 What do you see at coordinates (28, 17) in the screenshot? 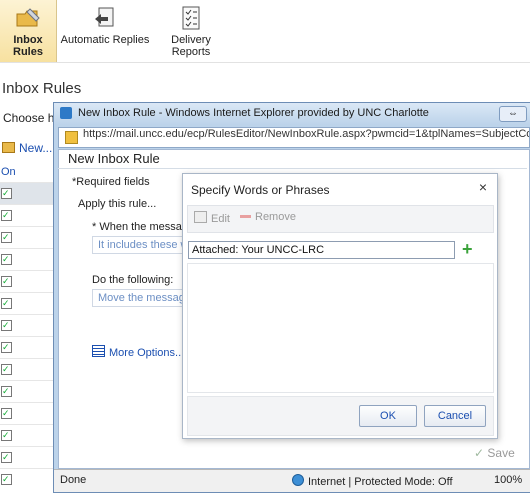
I see `folder-rule-icon` at bounding box center [28, 17].